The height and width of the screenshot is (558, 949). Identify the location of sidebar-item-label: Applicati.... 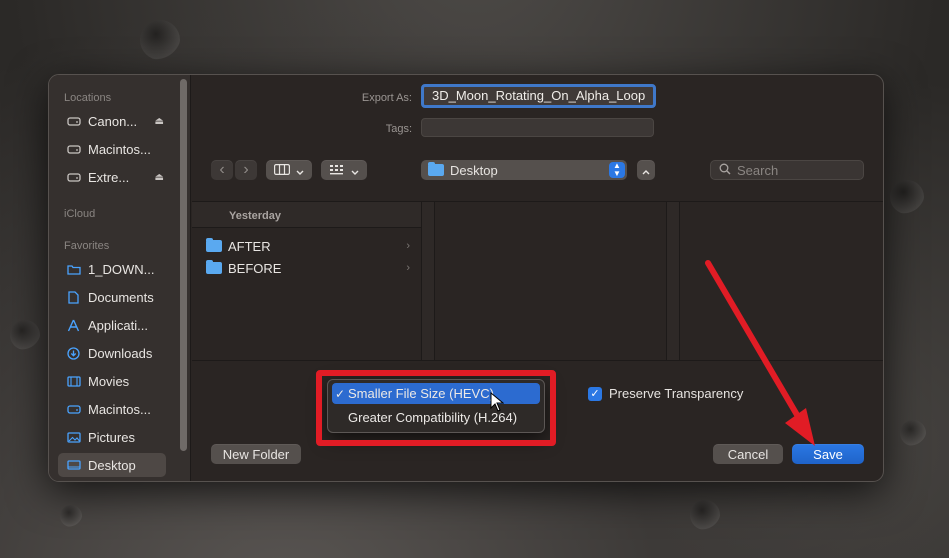
(118, 325).